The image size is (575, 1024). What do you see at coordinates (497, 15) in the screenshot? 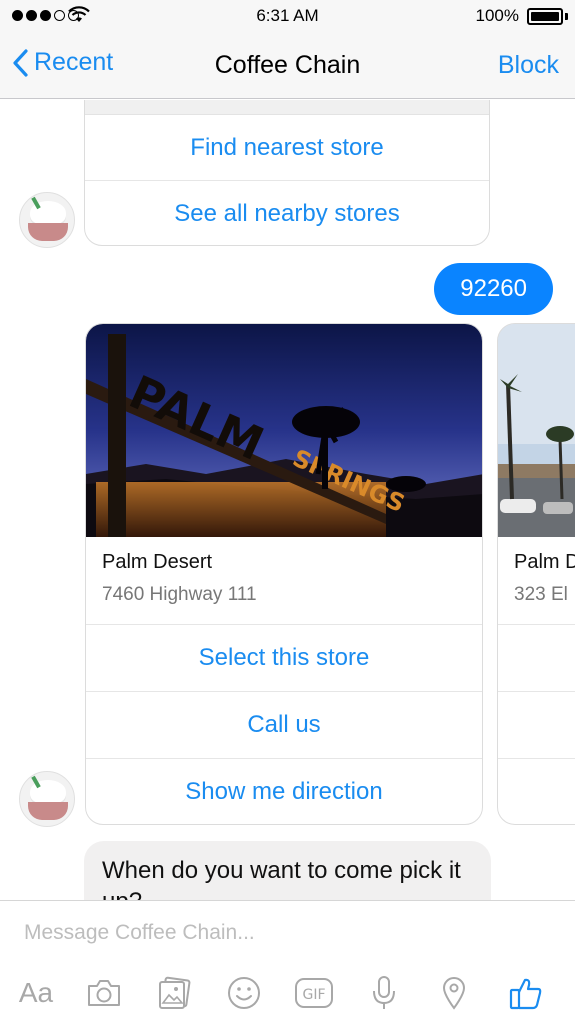
I see `battery-percentage: 100%` at bounding box center [497, 15].